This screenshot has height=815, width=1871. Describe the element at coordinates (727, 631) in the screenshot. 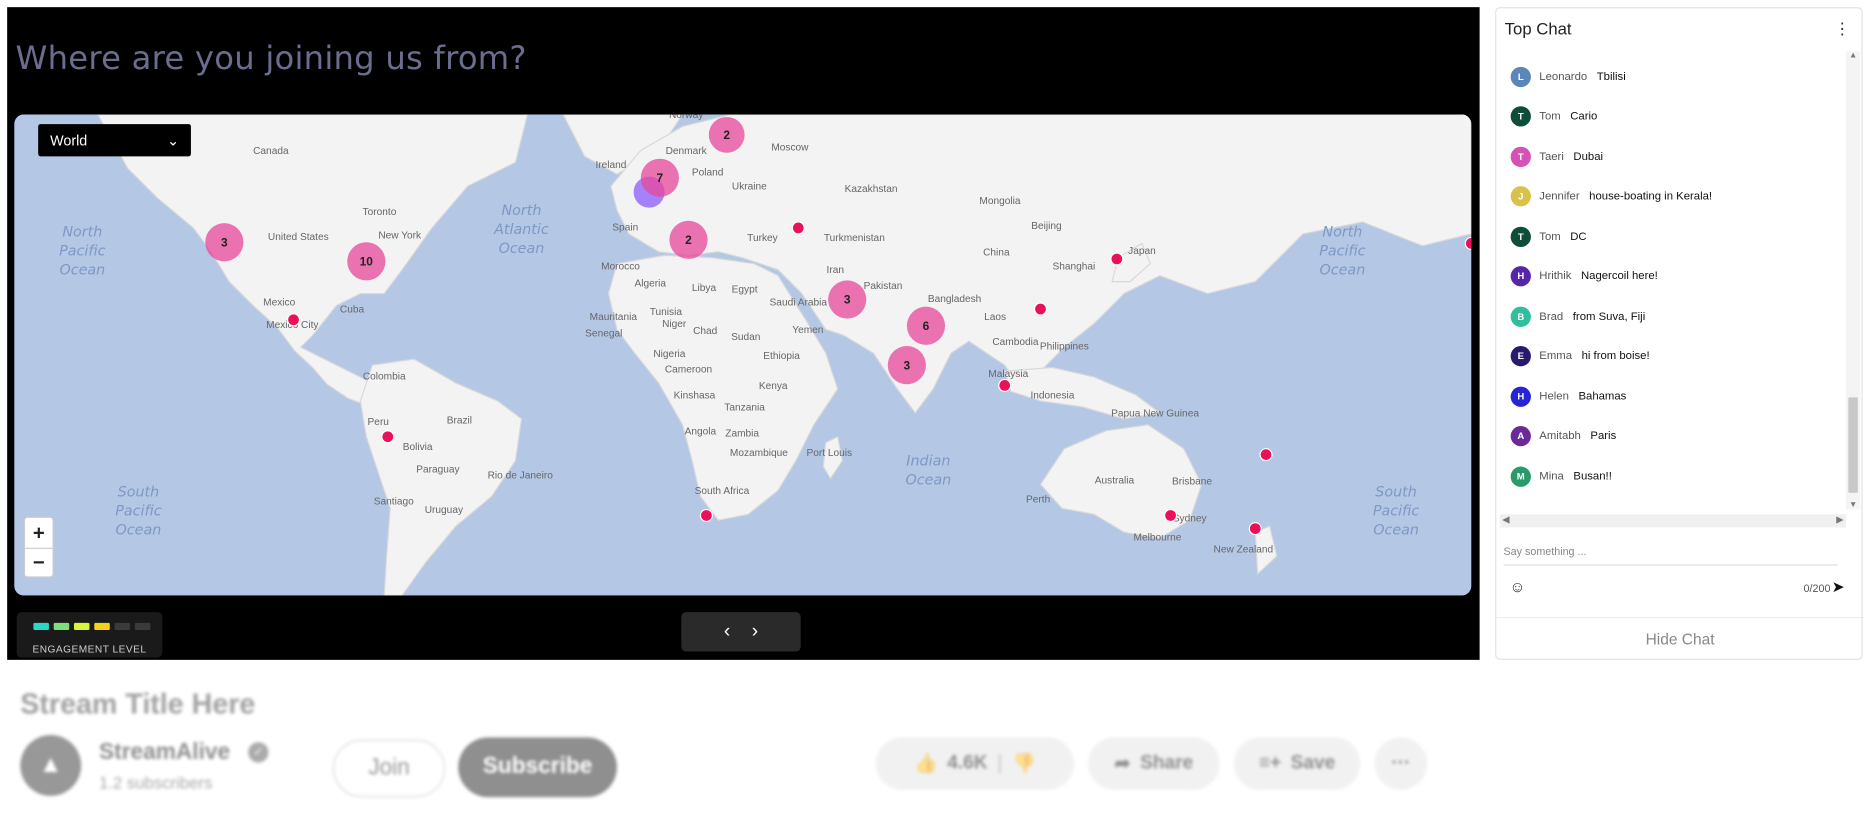

I see `chevron-left-icon: ‹` at that location.